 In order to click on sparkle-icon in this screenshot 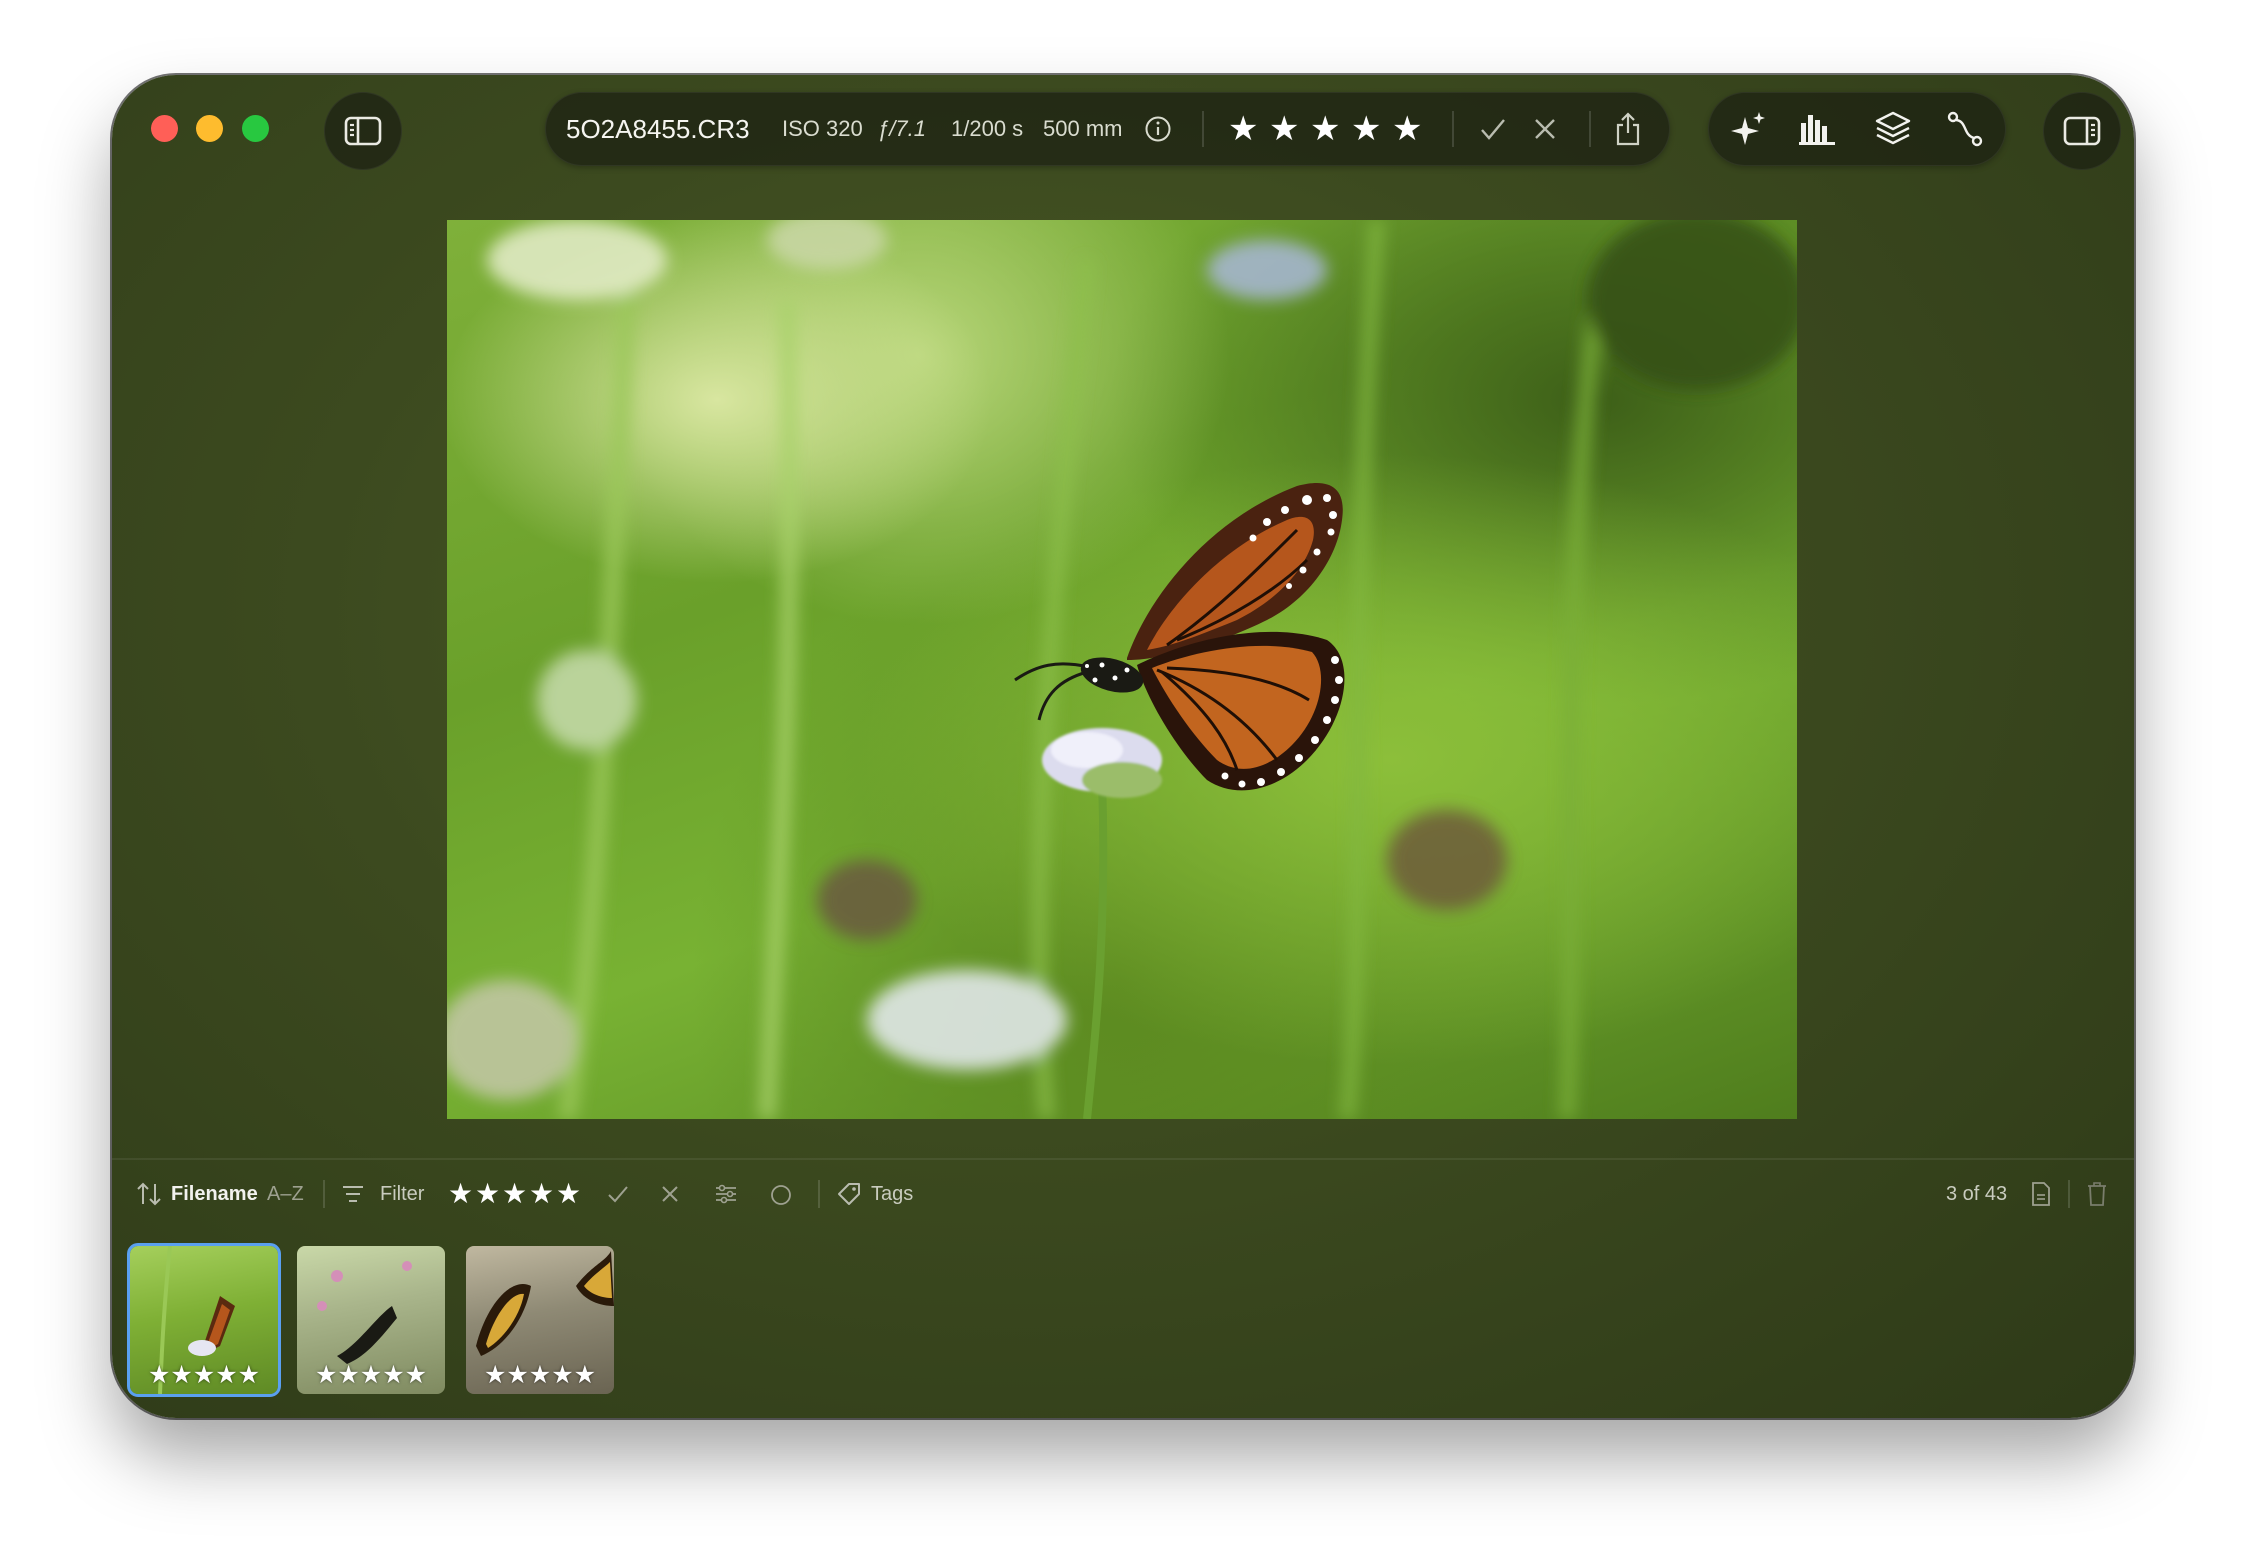, I will do `click(1749, 129)`.